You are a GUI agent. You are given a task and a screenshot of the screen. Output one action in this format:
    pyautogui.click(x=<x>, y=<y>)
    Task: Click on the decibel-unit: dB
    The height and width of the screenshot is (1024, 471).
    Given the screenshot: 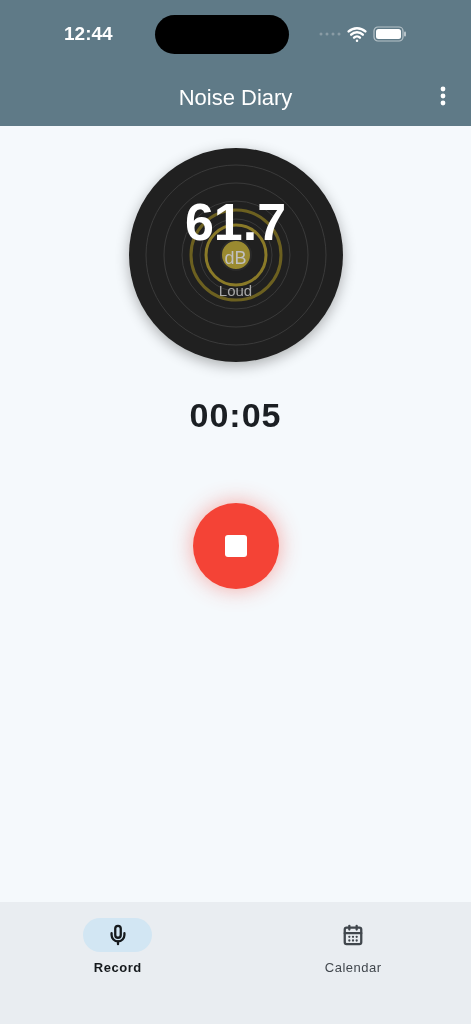 What is the action you would take?
    pyautogui.click(x=235, y=258)
    